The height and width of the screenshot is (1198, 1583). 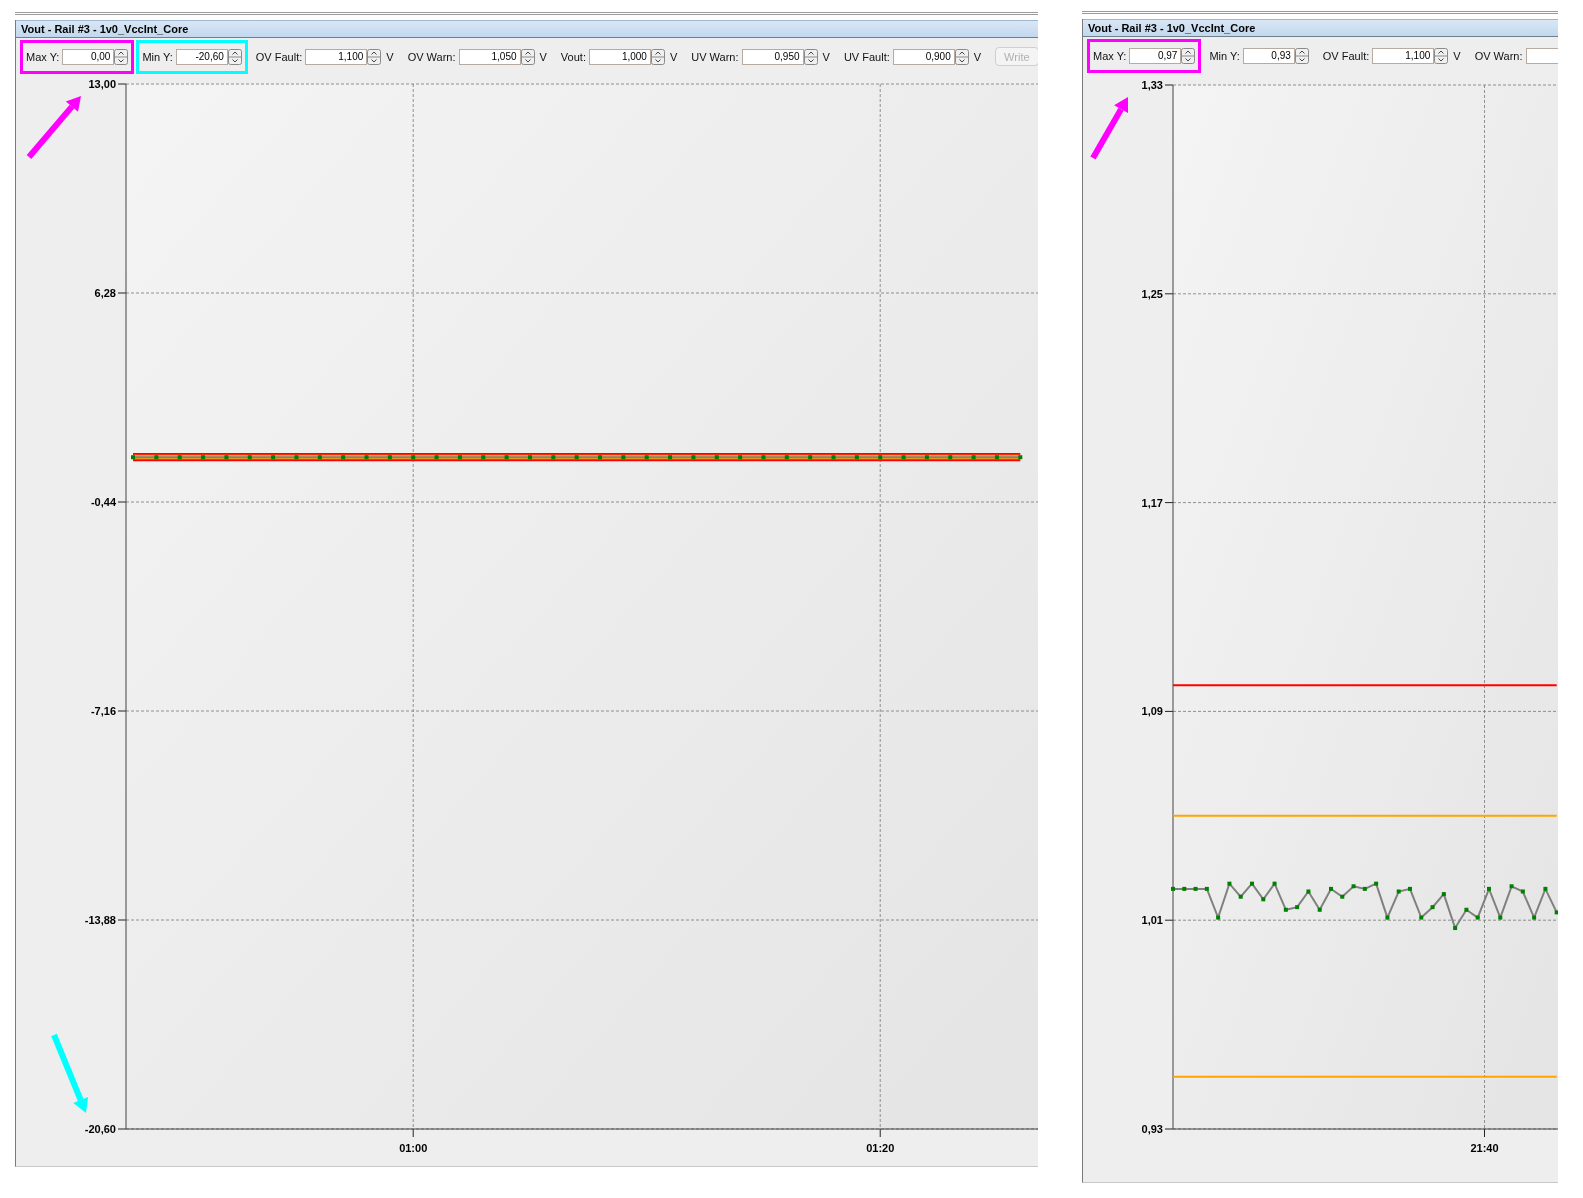 What do you see at coordinates (413, 1148) in the screenshot?
I see `axis-label: 01:00` at bounding box center [413, 1148].